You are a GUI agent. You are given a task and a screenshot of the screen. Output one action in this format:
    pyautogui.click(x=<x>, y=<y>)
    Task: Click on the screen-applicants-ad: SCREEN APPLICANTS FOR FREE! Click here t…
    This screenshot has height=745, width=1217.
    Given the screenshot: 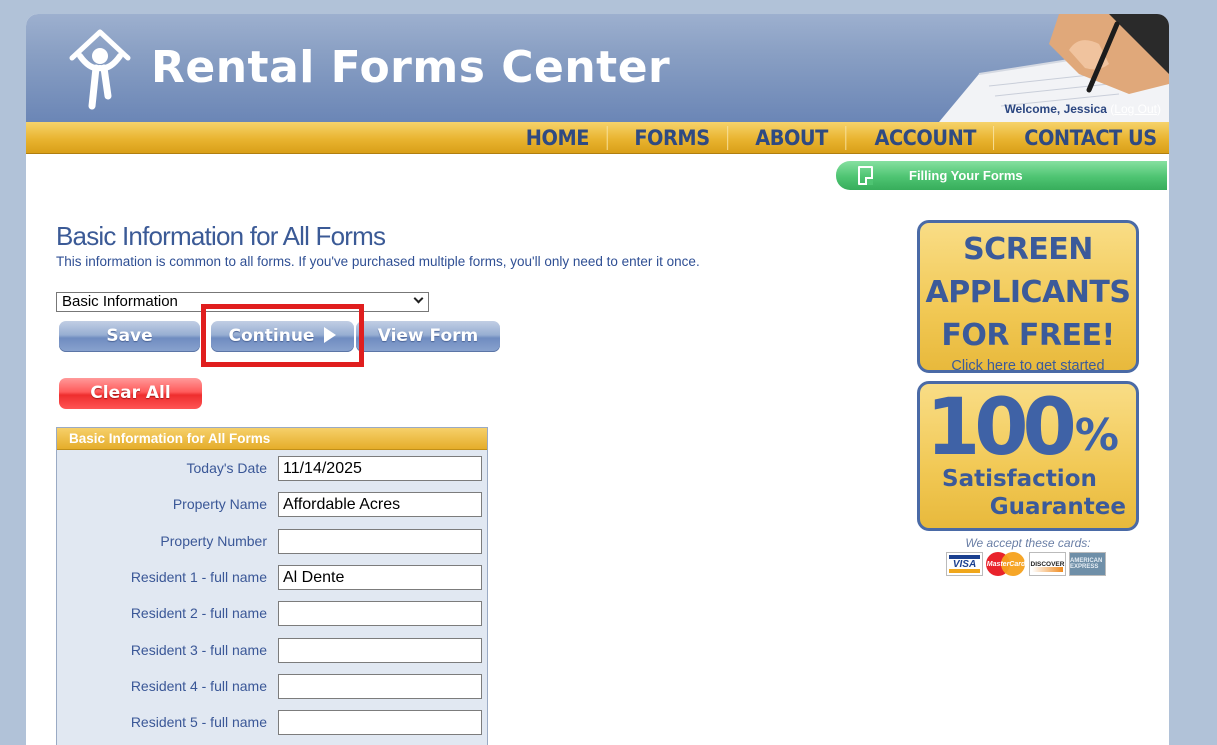 What is the action you would take?
    pyautogui.click(x=1028, y=296)
    